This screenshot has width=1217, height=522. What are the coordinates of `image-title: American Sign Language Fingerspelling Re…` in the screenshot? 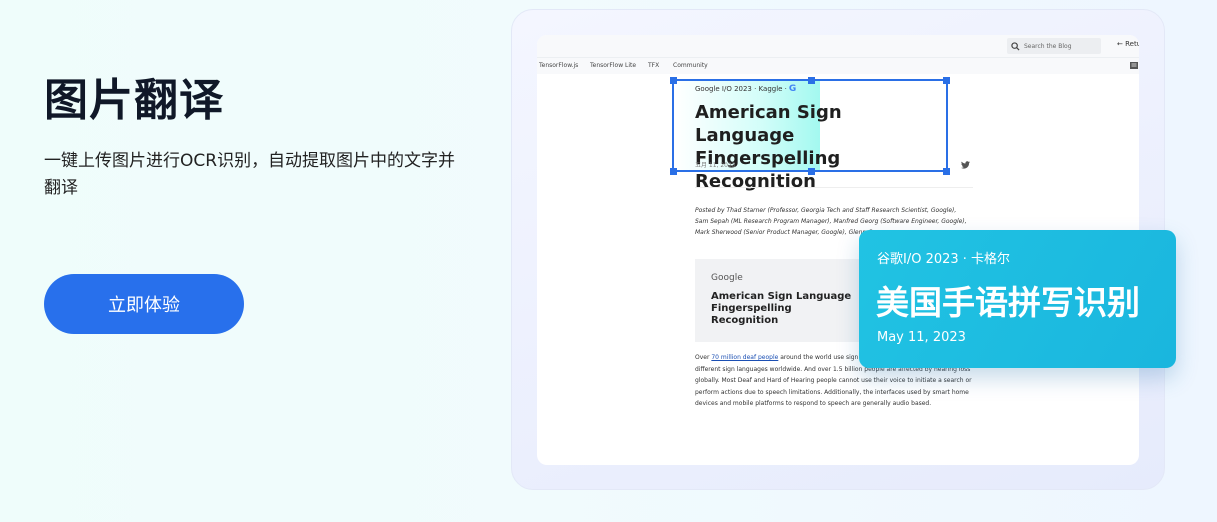 It's located at (786, 309).